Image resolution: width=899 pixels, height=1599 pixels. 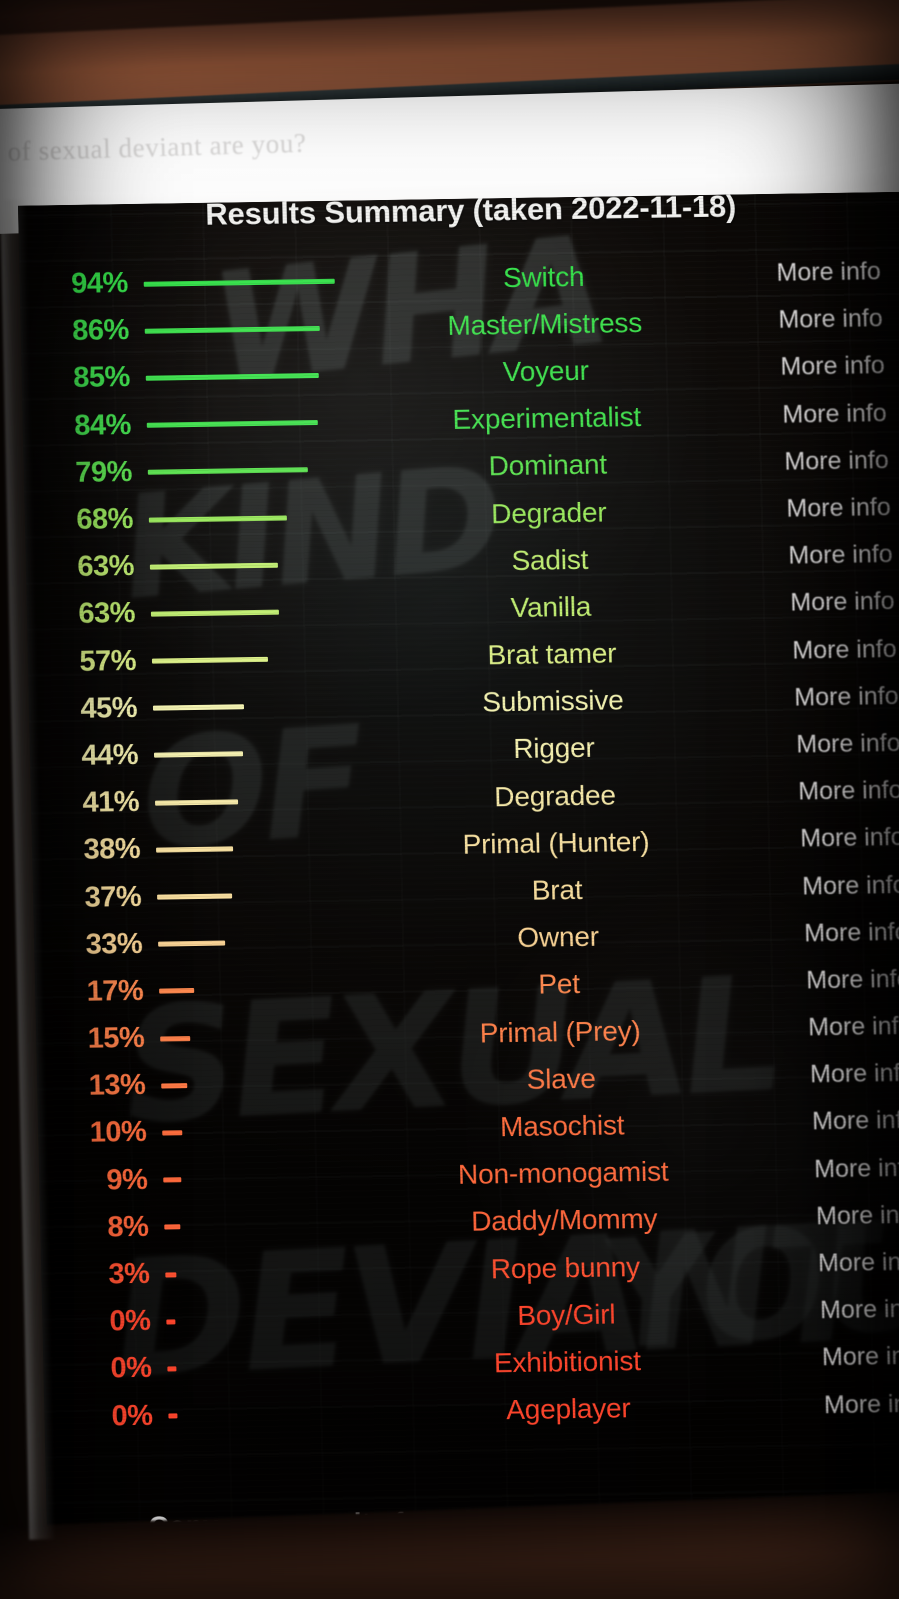 What do you see at coordinates (550, 559) in the screenshot?
I see `result-label: Sadist` at bounding box center [550, 559].